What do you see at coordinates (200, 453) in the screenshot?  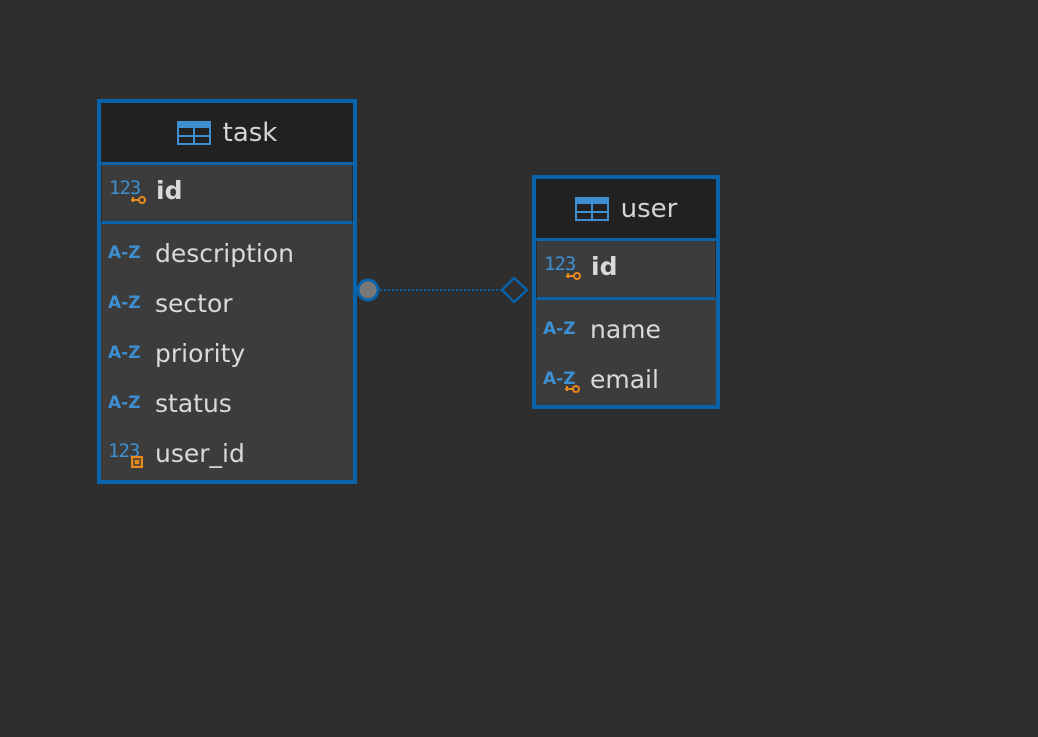 I see `column-name: user_id` at bounding box center [200, 453].